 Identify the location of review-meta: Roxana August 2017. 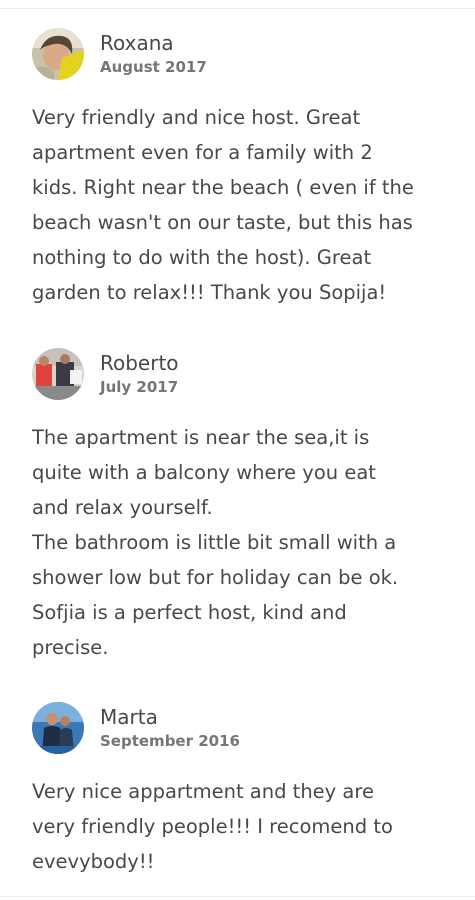
(153, 54).